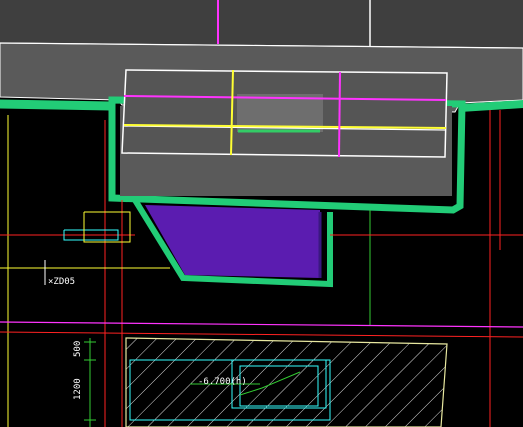 Image resolution: width=523 pixels, height=427 pixels. What do you see at coordinates (286, 382) in the screenshot?
I see `hatched-pit` at bounding box center [286, 382].